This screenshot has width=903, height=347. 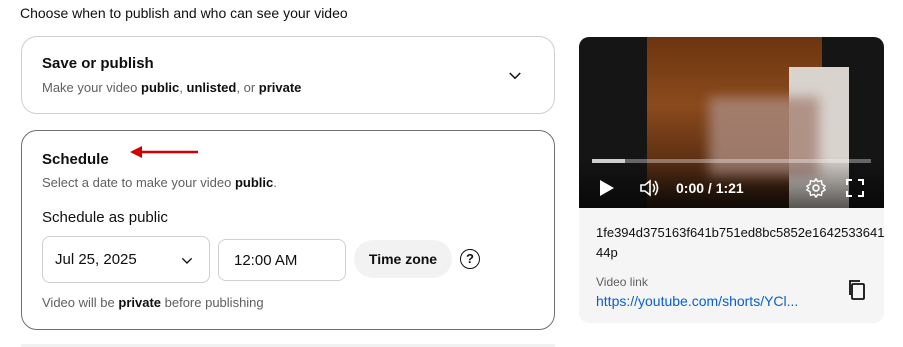 I want to click on date-picker: Jul 25, 2025, so click(x=126, y=259).